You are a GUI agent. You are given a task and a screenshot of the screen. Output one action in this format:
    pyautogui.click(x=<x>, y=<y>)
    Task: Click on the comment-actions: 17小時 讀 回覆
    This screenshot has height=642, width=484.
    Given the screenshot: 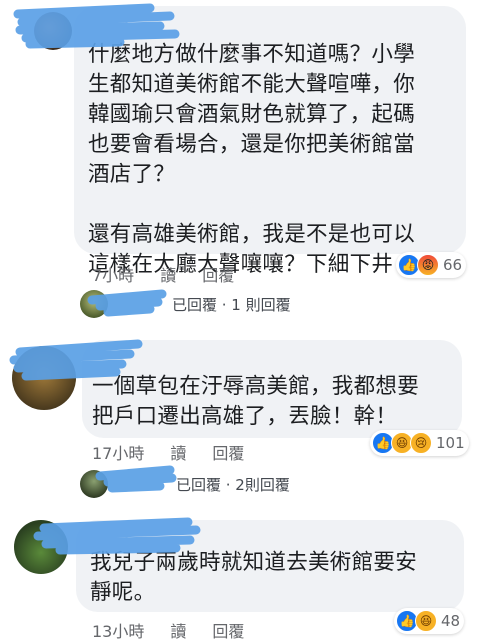 What is the action you would take?
    pyautogui.click(x=168, y=452)
    